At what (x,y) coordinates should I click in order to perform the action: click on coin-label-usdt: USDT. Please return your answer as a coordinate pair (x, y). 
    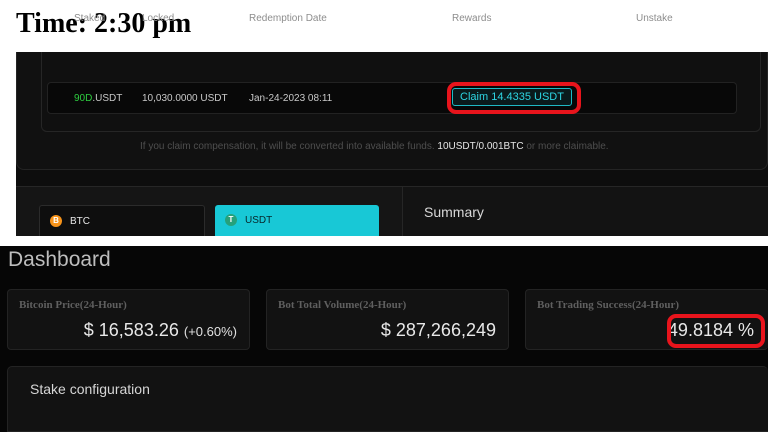
    Looking at the image, I should click on (259, 220).